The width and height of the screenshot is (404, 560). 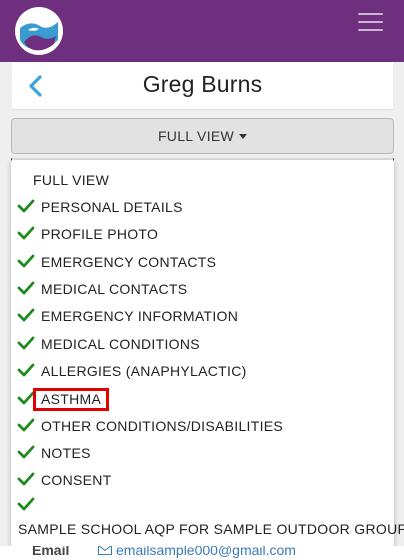 I want to click on view-select-button: FULL VIEW, so click(x=202, y=136).